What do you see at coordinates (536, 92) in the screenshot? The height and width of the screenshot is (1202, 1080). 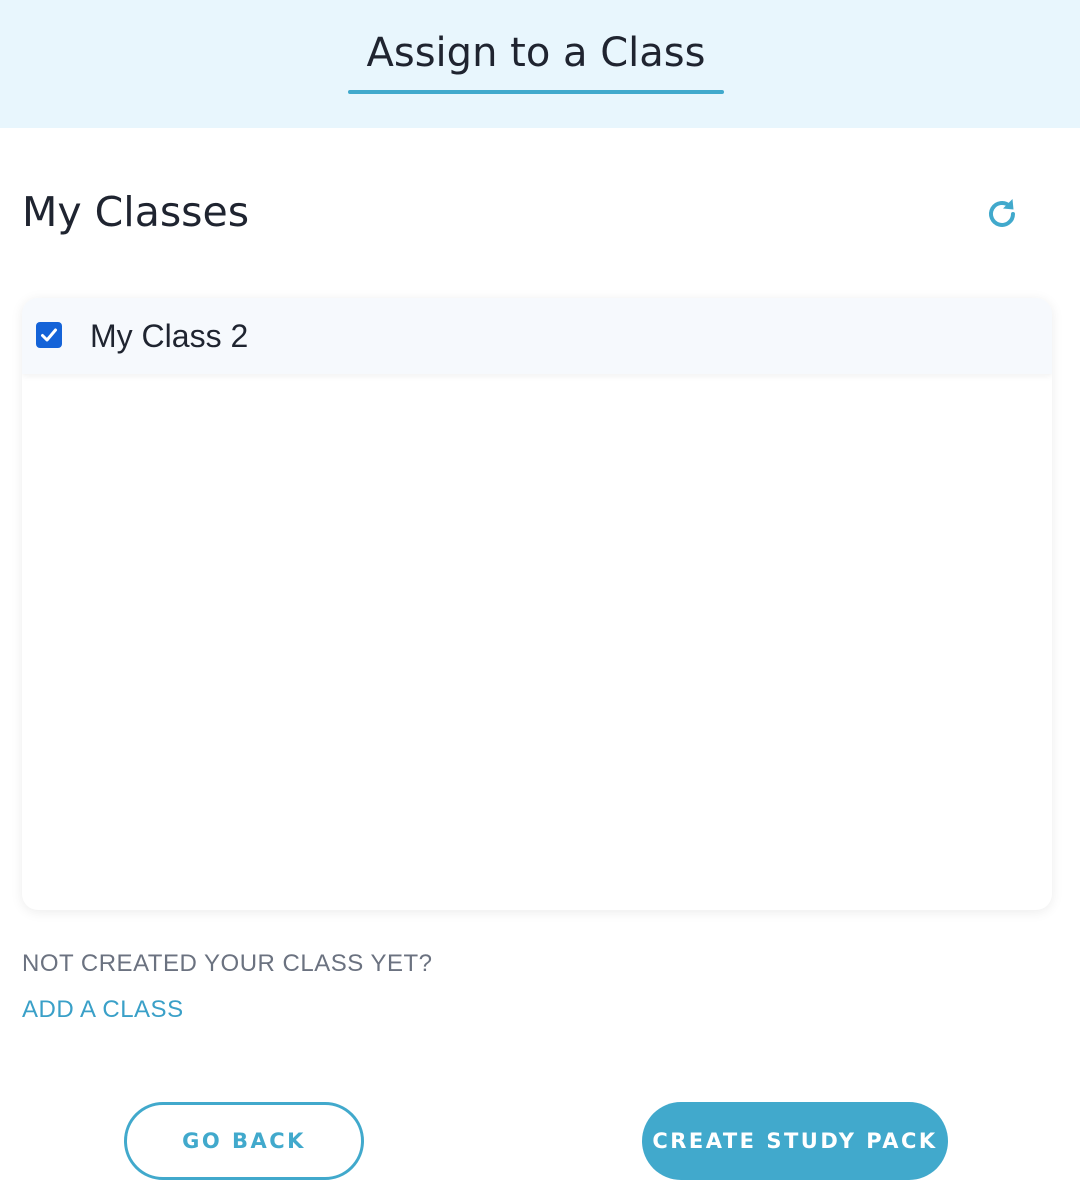 I see `title-underline` at bounding box center [536, 92].